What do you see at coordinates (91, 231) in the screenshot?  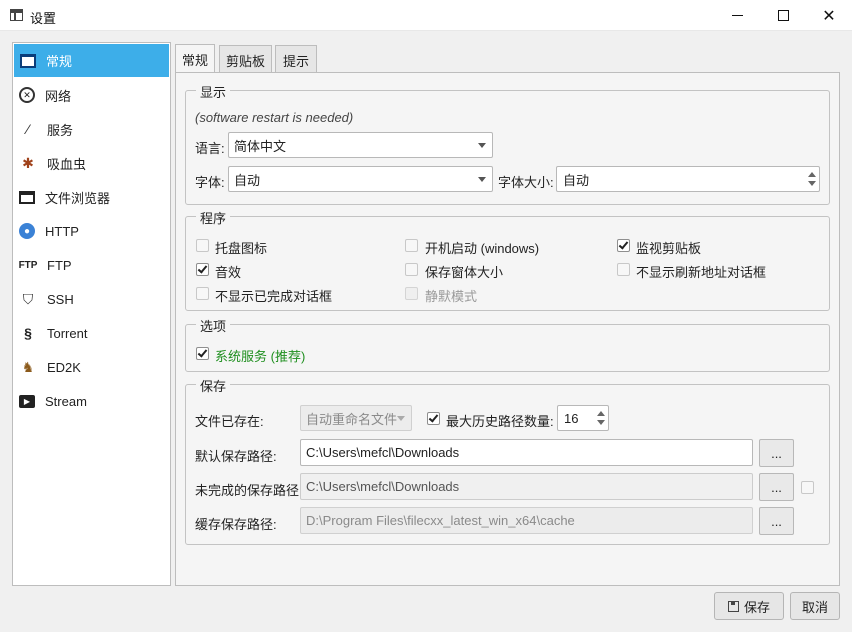 I see `sidebar-item-http: ● HTTP` at bounding box center [91, 231].